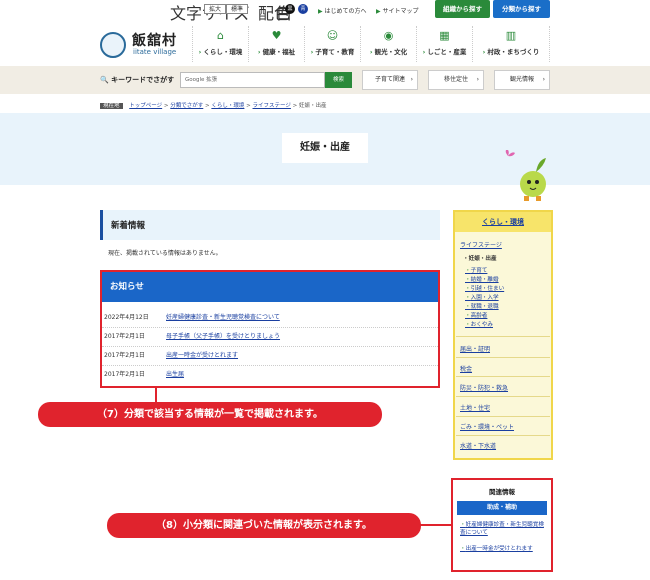  I want to click on org-search-button: 組織から探す, so click(462, 9).